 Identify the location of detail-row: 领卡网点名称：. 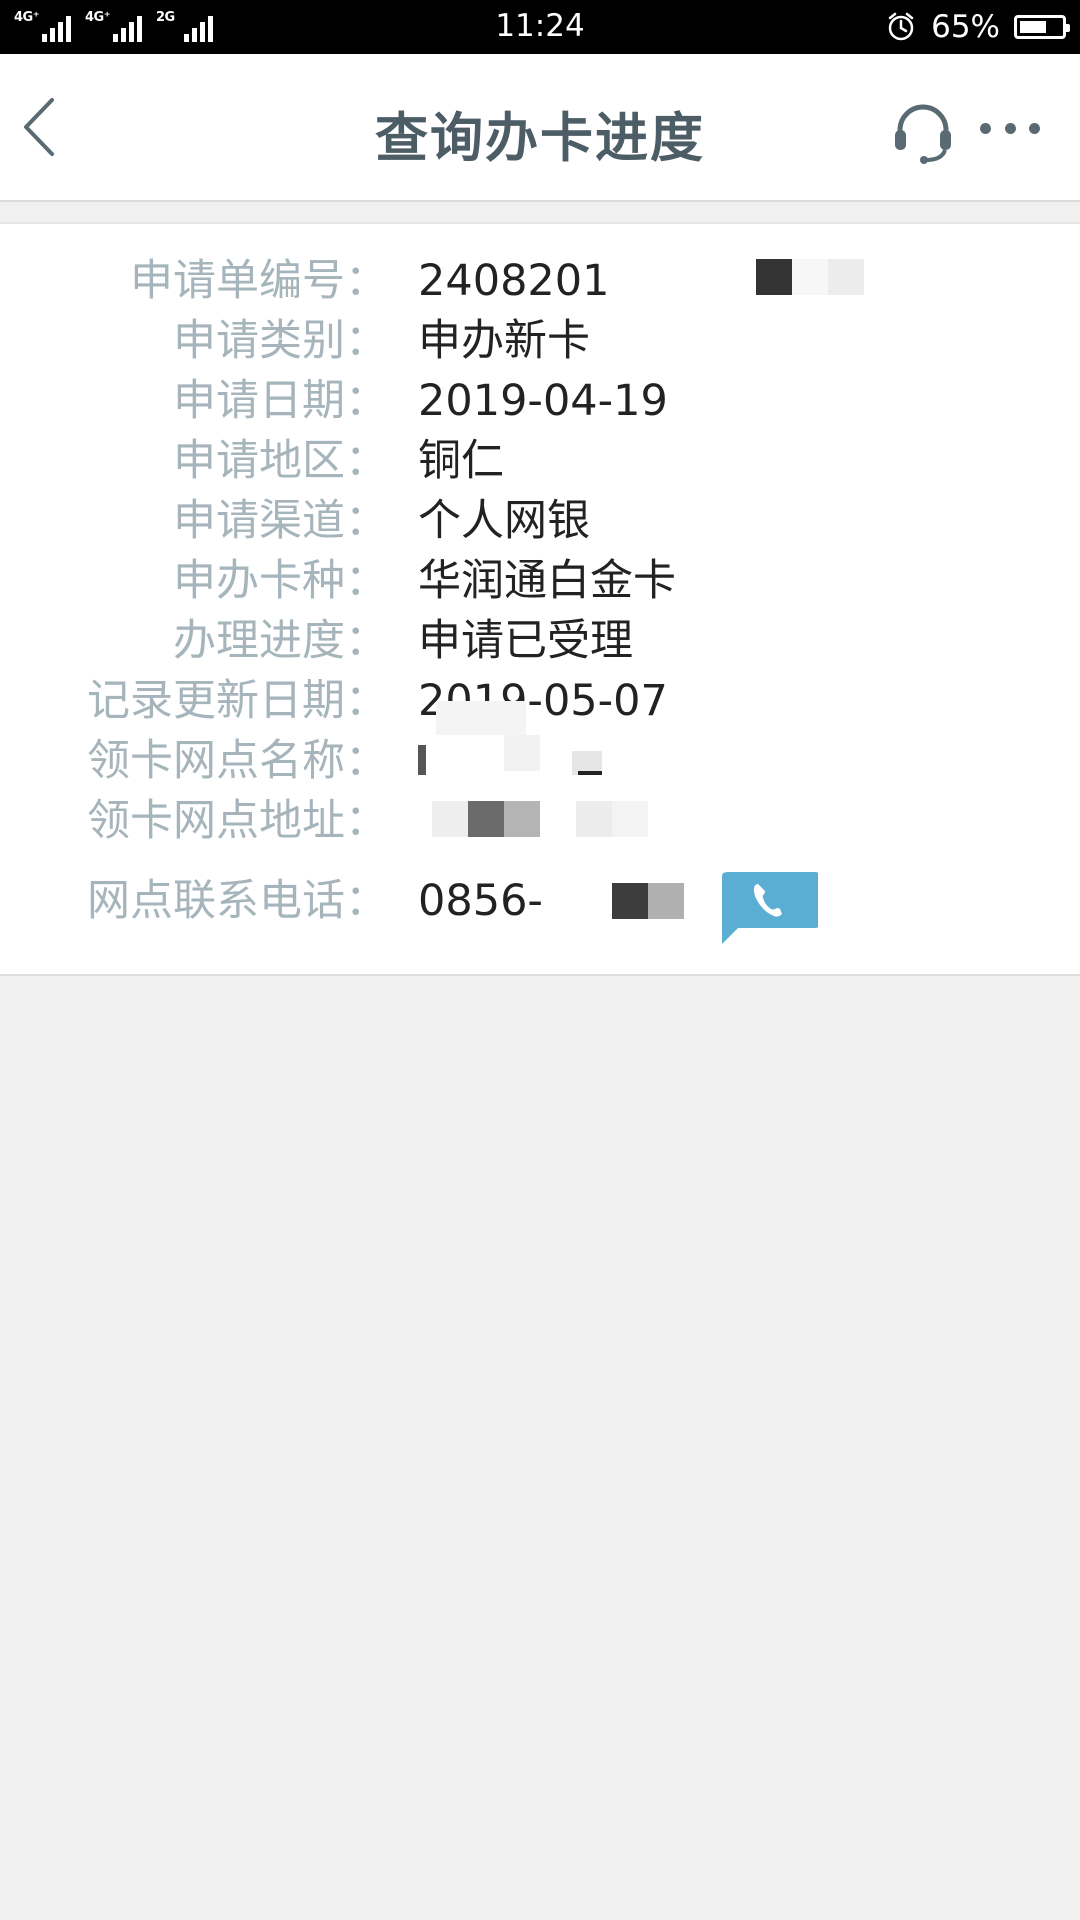
(540, 761).